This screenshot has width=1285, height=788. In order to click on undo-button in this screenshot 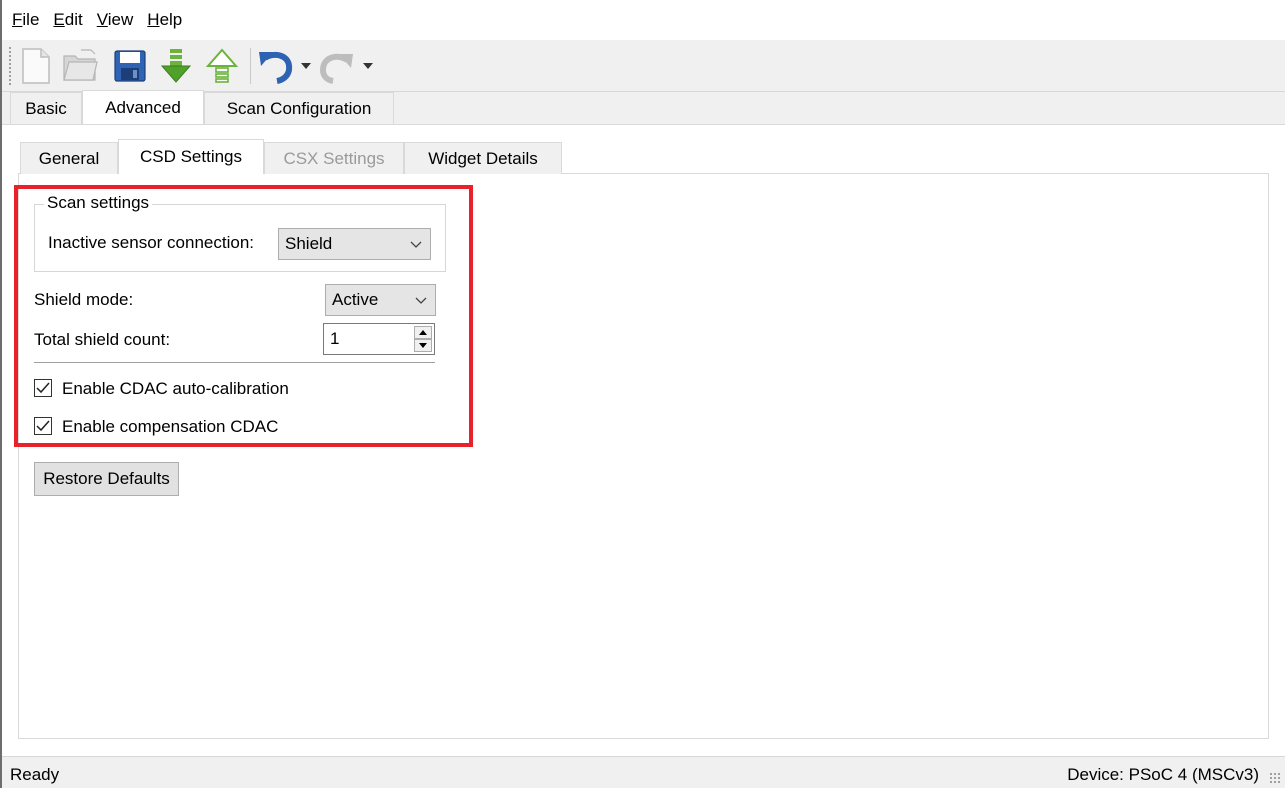, I will do `click(276, 66)`.